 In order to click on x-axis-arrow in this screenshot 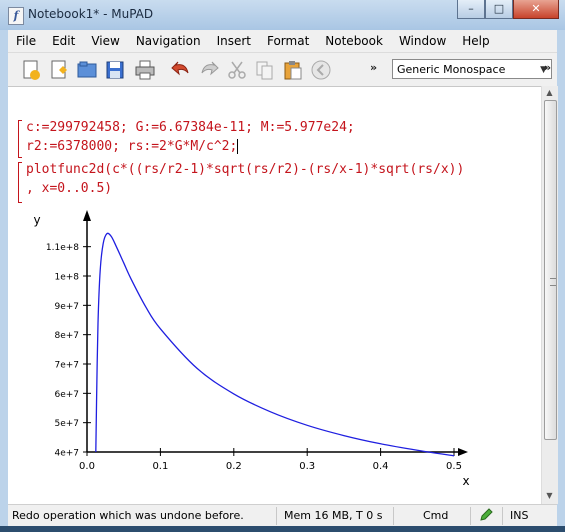, I will do `click(463, 452)`.